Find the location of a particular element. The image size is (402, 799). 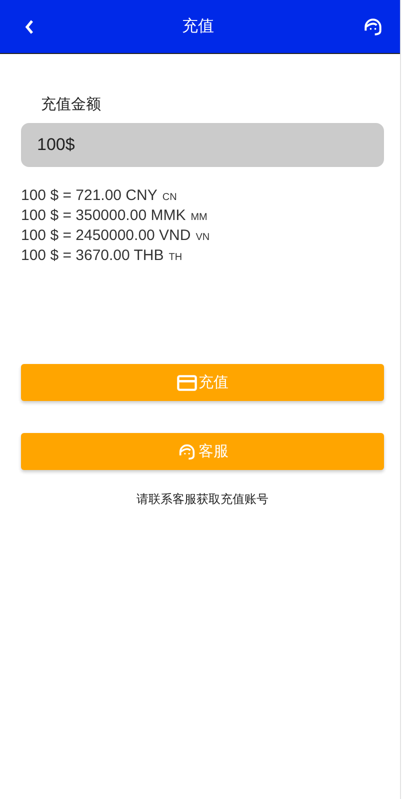

exchange-rate: 100 $ = 721.00 CNY is located at coordinates (89, 196).